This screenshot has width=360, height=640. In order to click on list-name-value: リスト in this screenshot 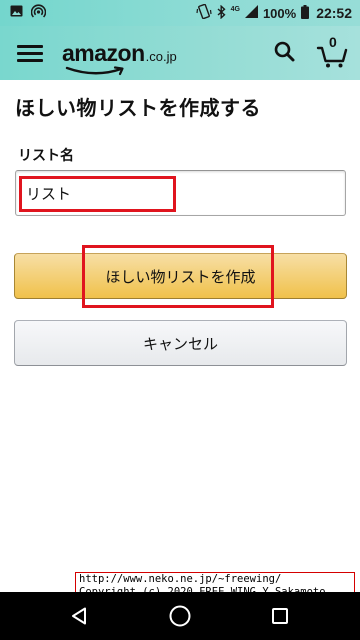, I will do `click(49, 193)`.